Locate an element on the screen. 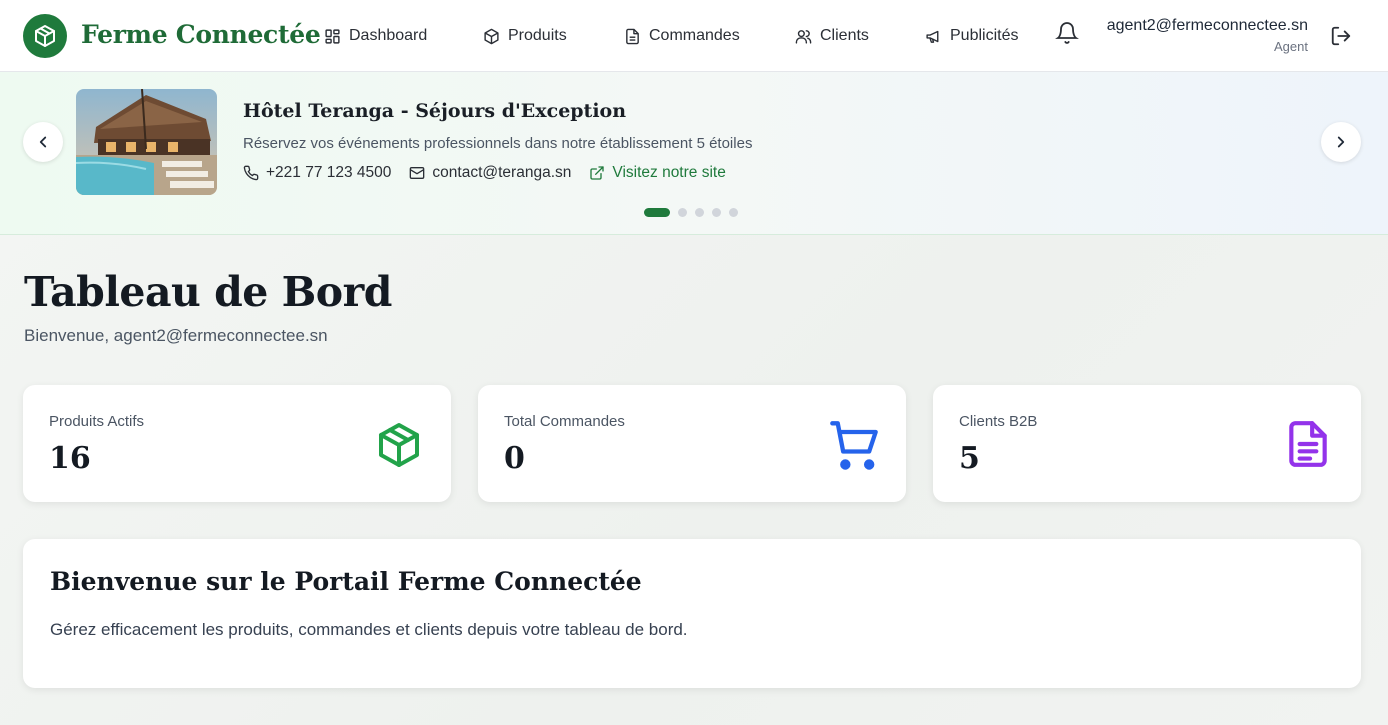  ad-email: contact@teranga.sn is located at coordinates (490, 173).